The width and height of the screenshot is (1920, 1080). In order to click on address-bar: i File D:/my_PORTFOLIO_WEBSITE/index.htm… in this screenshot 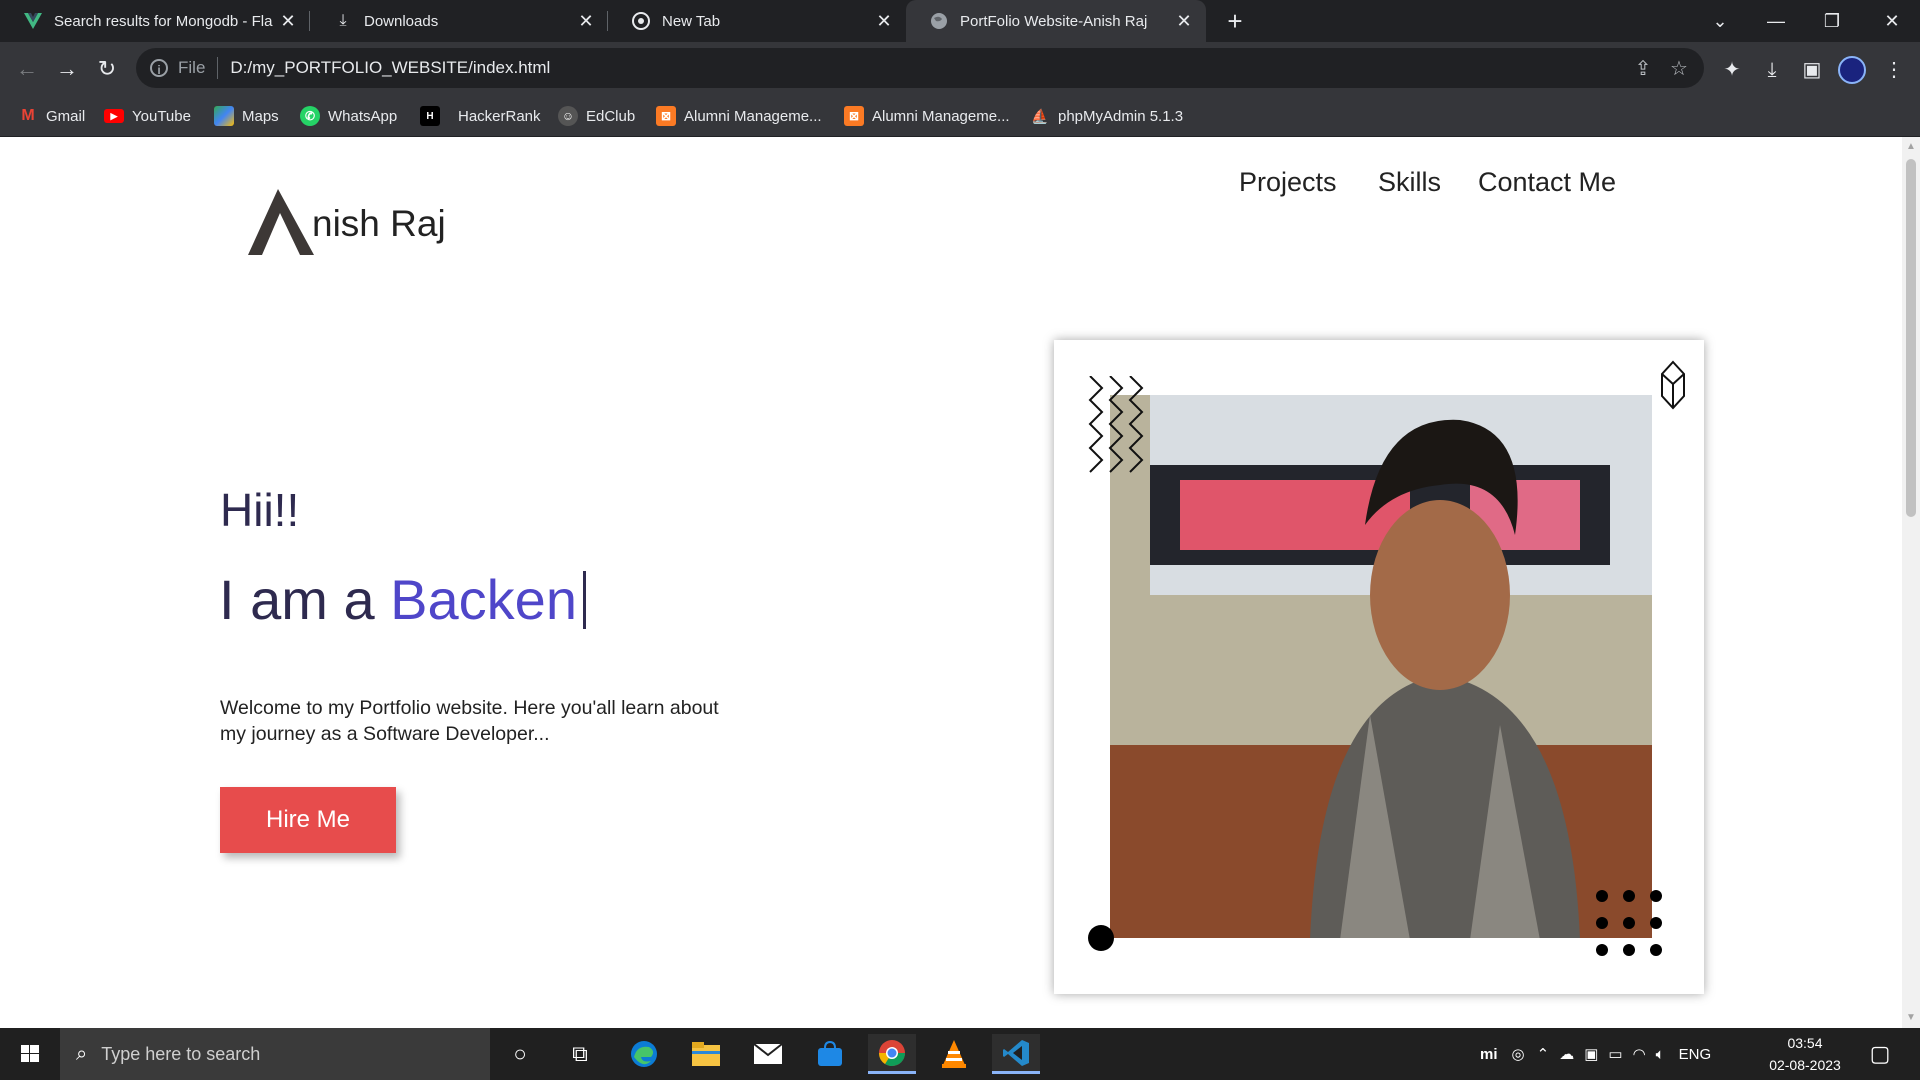, I will do `click(920, 68)`.